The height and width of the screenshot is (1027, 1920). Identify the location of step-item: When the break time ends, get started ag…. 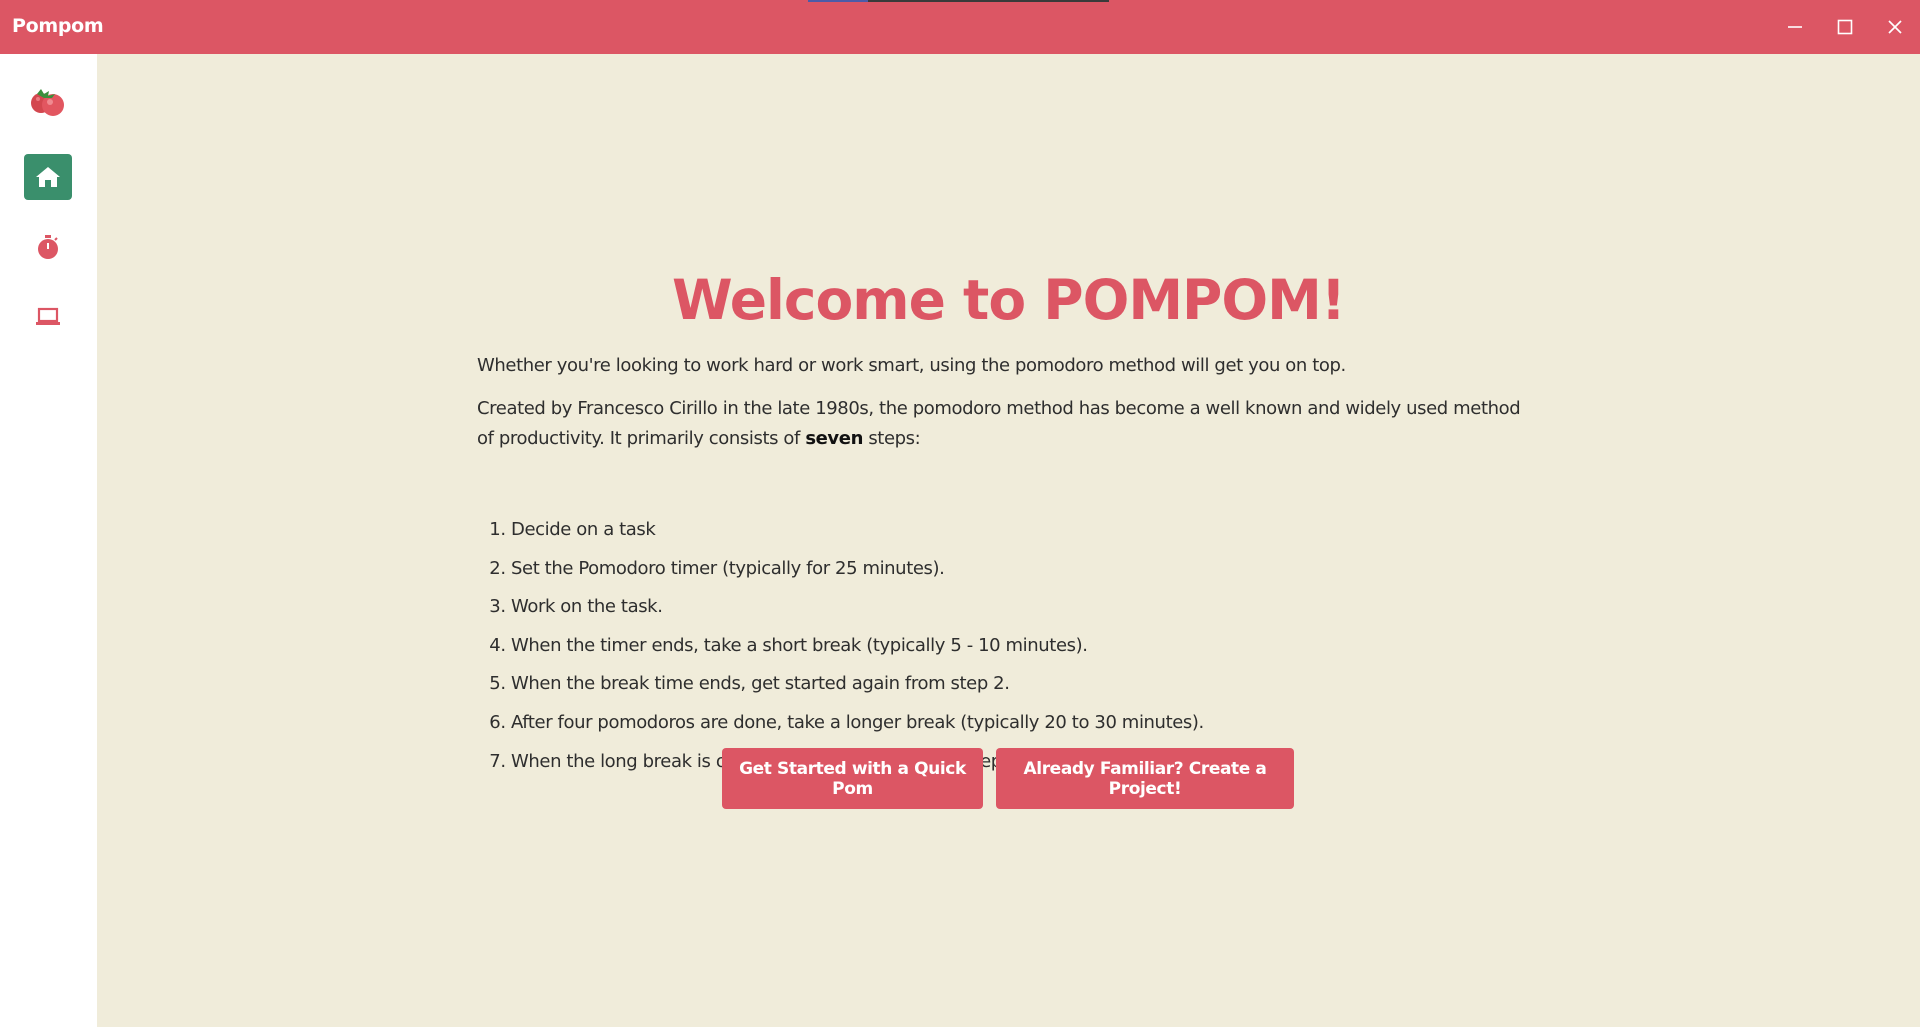
(857, 688).